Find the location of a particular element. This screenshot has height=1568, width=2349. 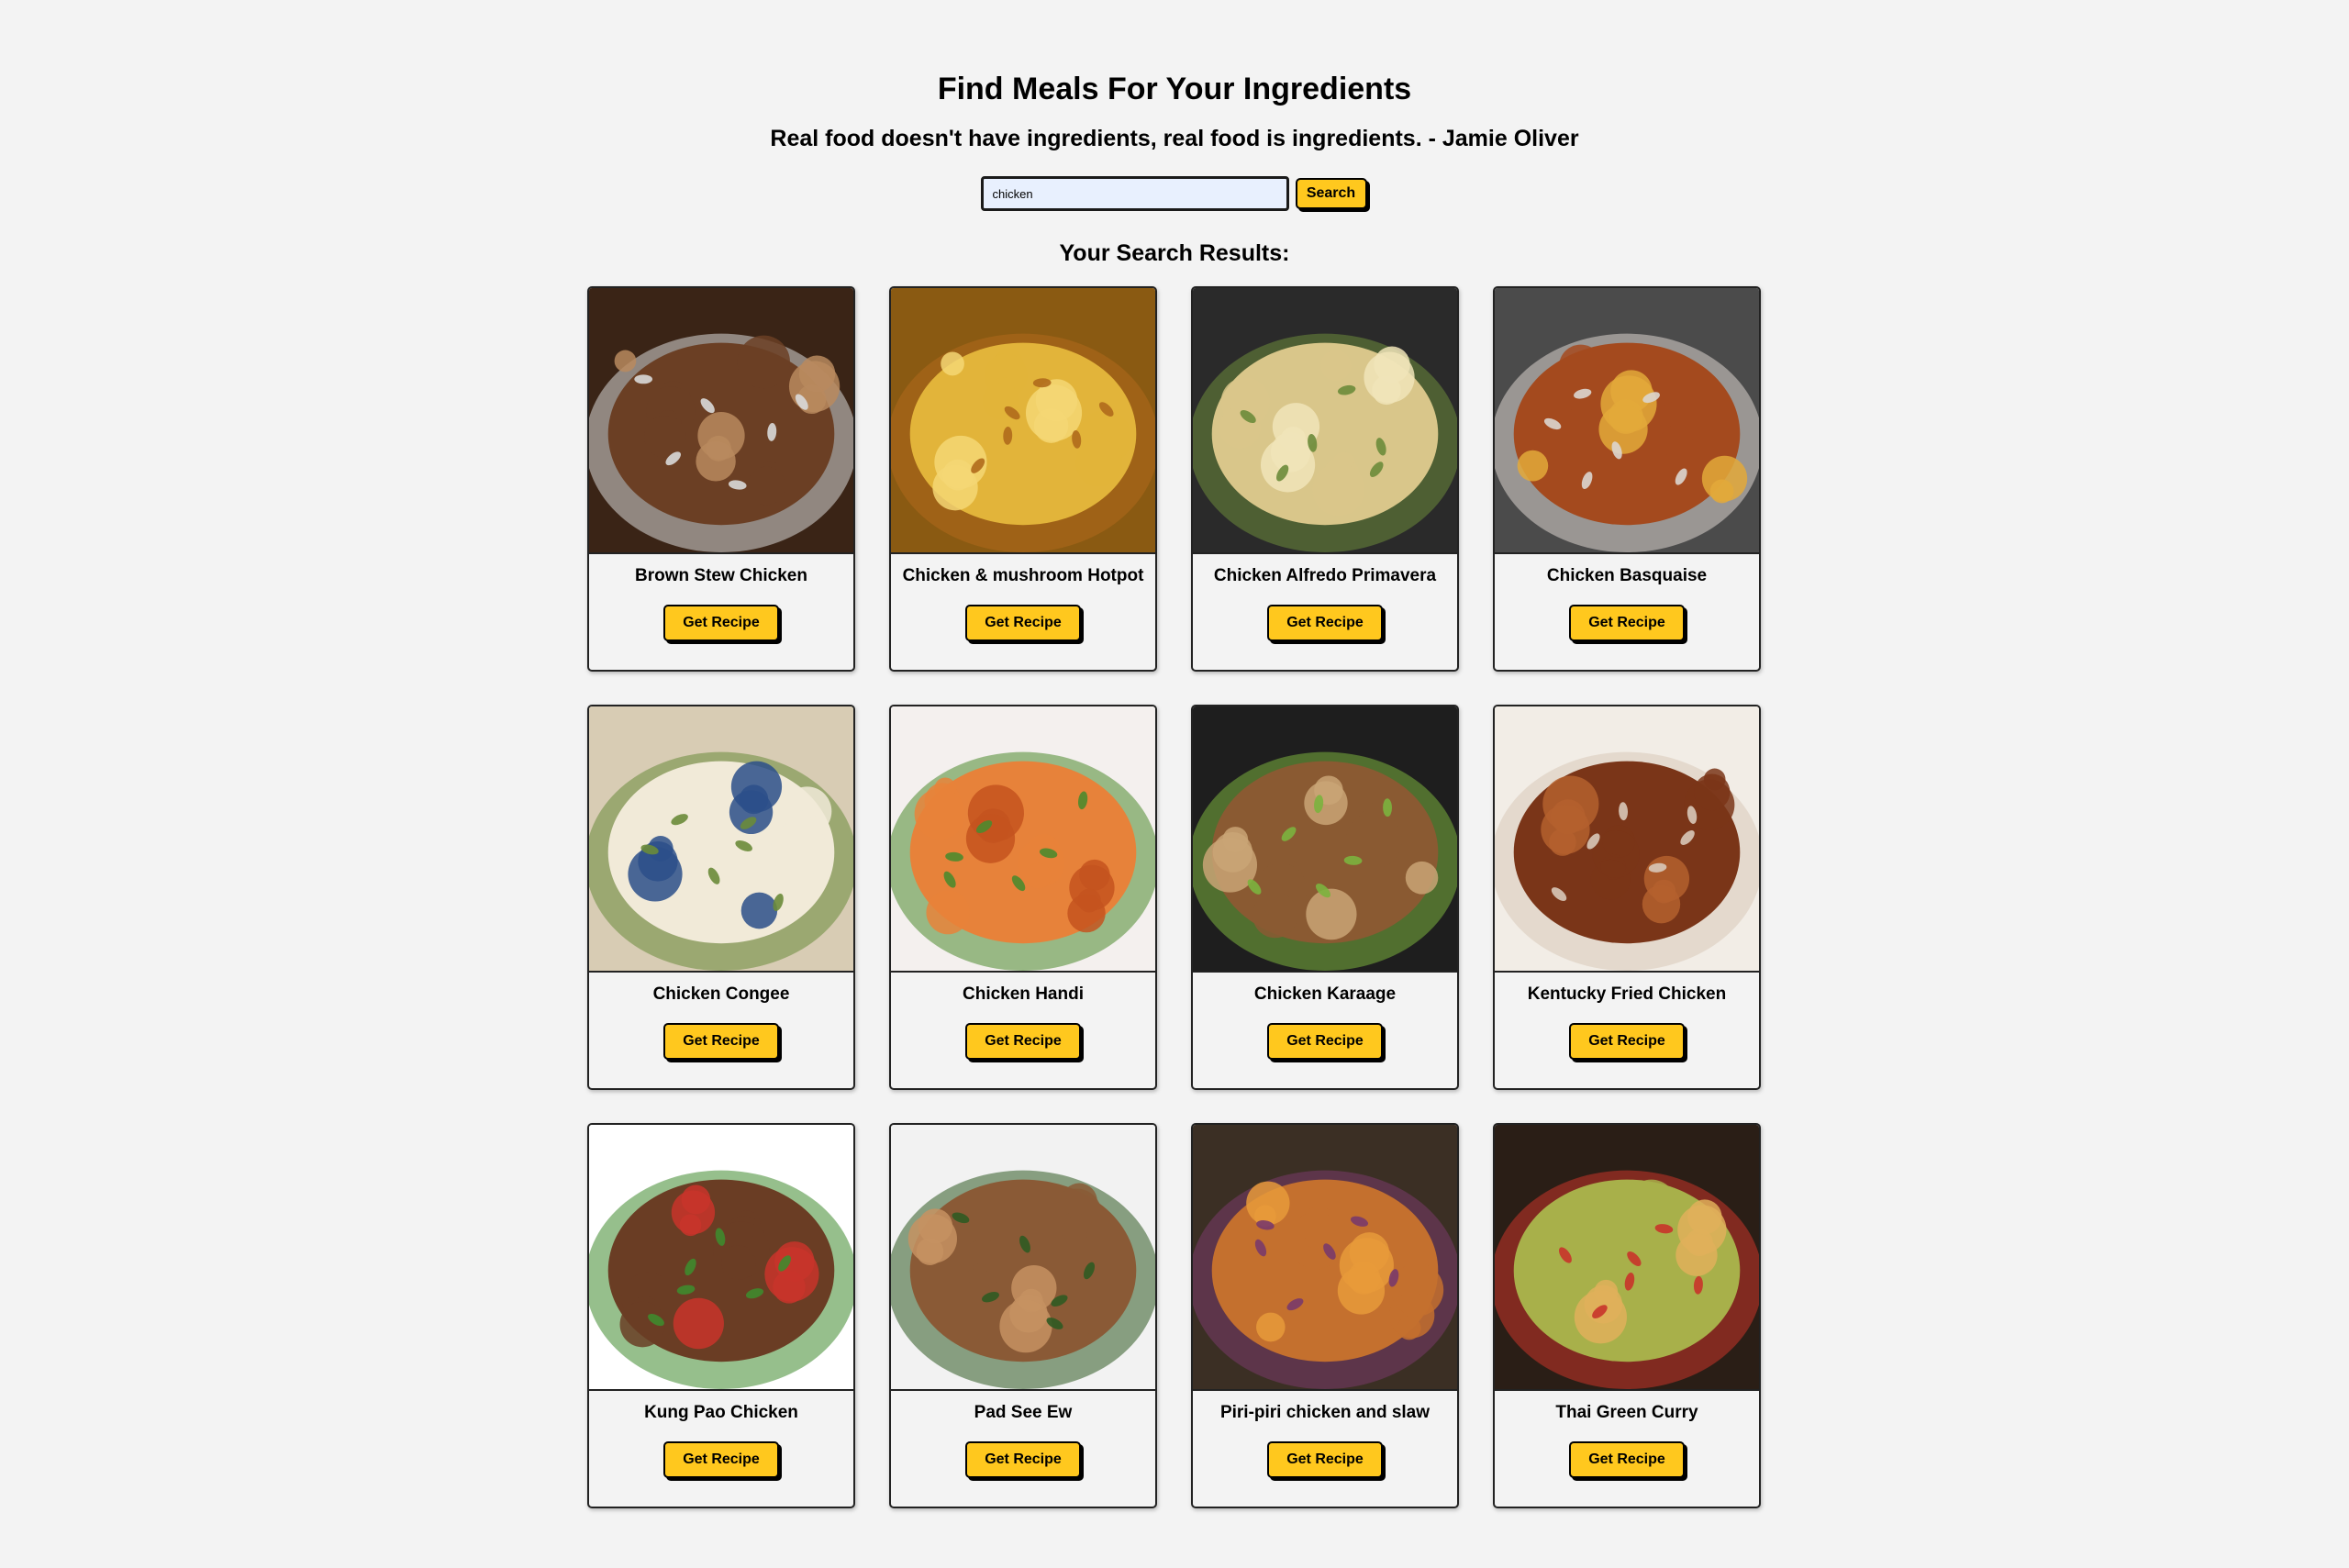

meal-card: Piri-piri chicken and slaw Get Recipe is located at coordinates (1325, 1315).